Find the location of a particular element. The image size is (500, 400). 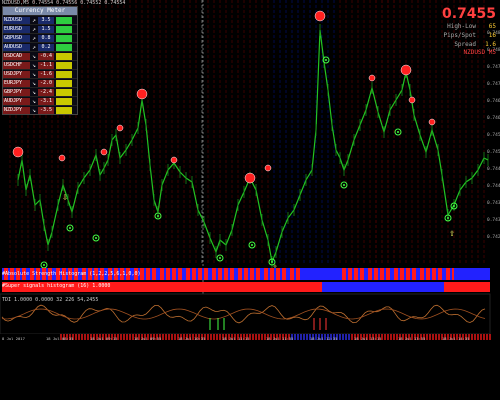

tdi-indicator-label: TDI 1.0000 0.0000 32 226 54,2455 is located at coordinates (50, 300).